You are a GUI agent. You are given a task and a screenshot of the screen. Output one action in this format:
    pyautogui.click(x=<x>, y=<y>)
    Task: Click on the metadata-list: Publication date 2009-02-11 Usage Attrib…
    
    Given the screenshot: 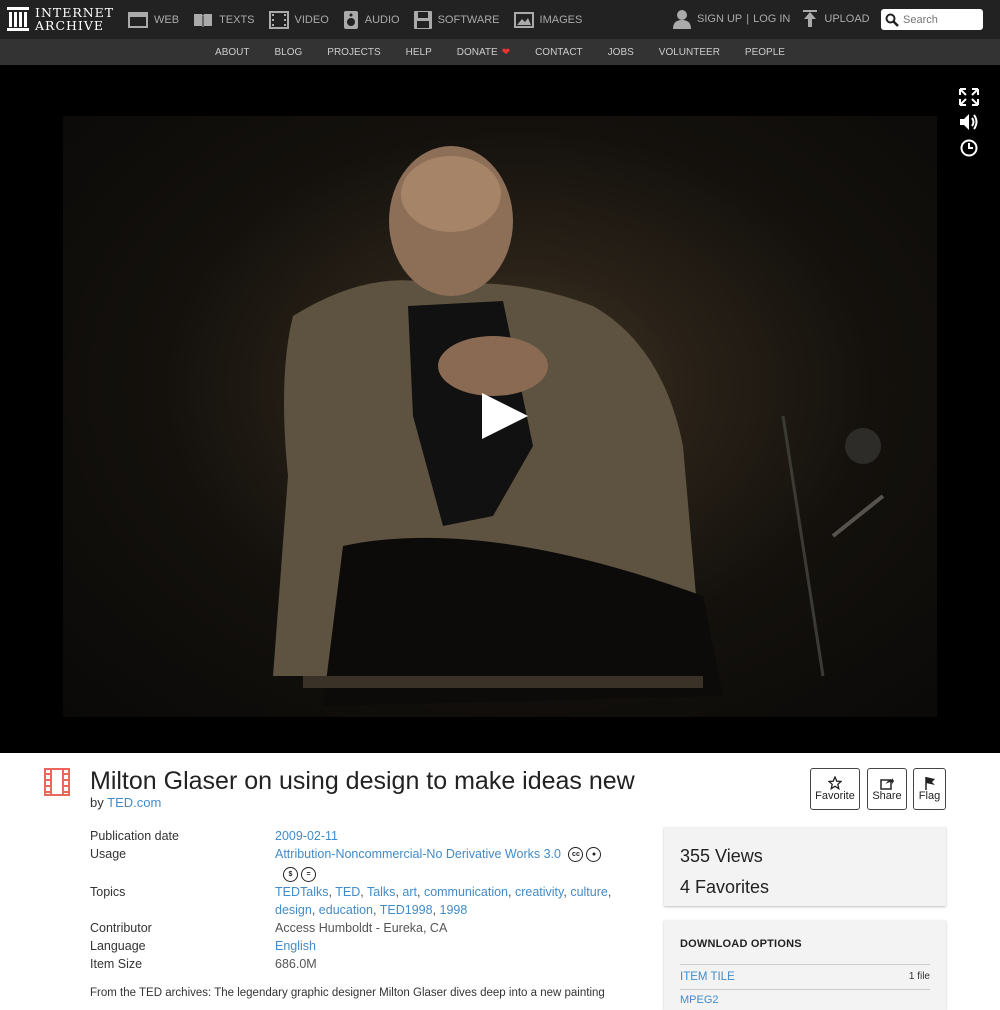 What is the action you would take?
    pyautogui.click(x=355, y=900)
    